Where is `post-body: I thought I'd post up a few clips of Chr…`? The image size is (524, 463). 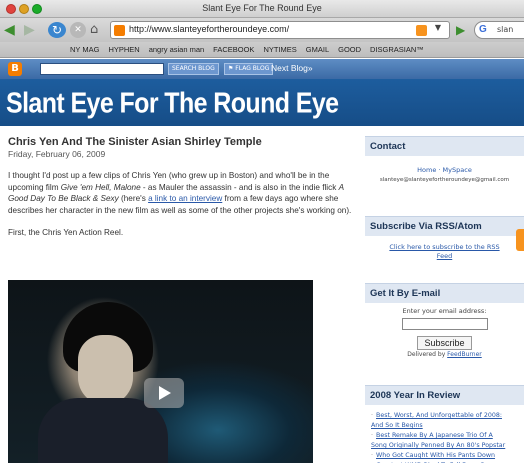
post-body: I thought I'd post up a few clips of Chr… is located at coordinates (180, 204).